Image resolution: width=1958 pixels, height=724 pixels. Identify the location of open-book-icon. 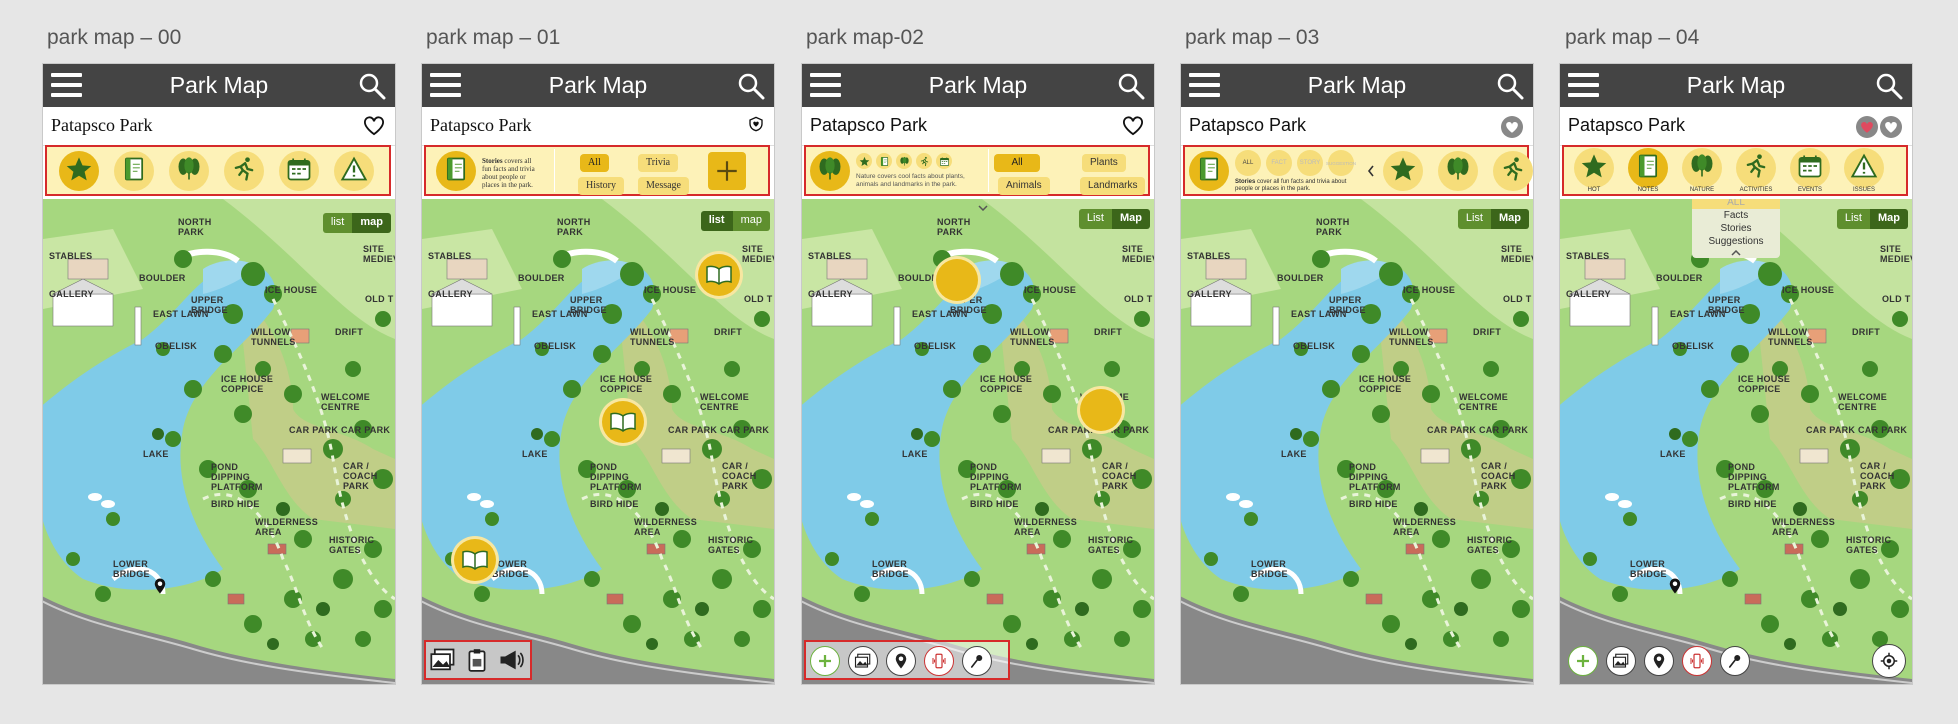
(623, 422).